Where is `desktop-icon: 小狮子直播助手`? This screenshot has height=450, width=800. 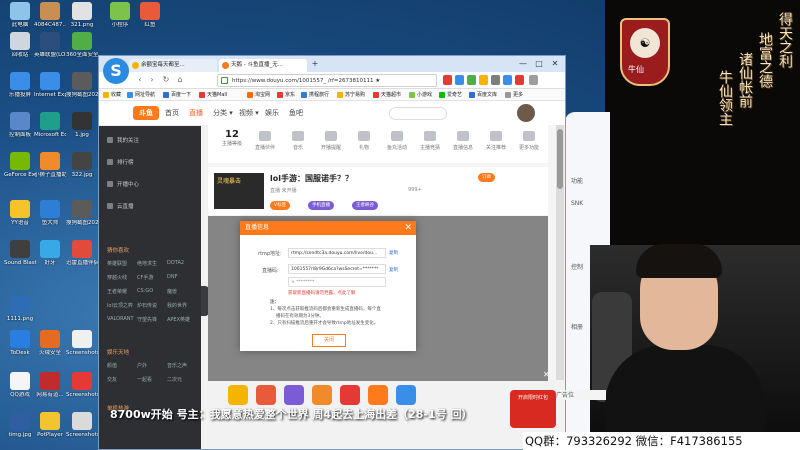 desktop-icon: 小狮子直播助手 is located at coordinates (50, 165).